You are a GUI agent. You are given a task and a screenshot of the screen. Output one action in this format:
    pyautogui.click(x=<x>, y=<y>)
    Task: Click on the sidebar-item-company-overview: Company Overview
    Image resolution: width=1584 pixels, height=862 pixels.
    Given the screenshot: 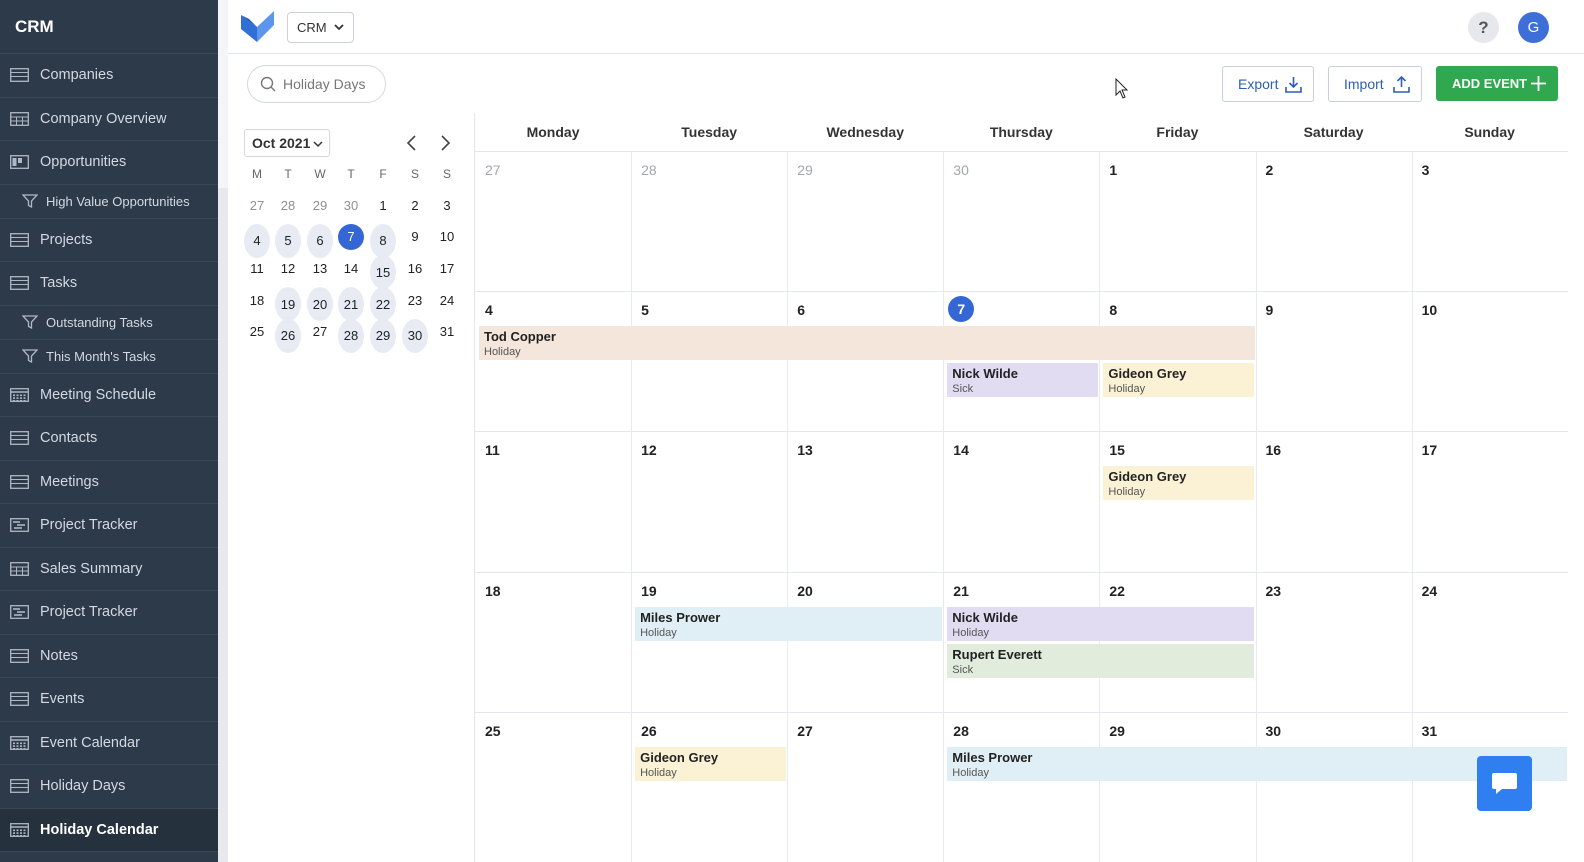 What is the action you would take?
    pyautogui.click(x=109, y=119)
    